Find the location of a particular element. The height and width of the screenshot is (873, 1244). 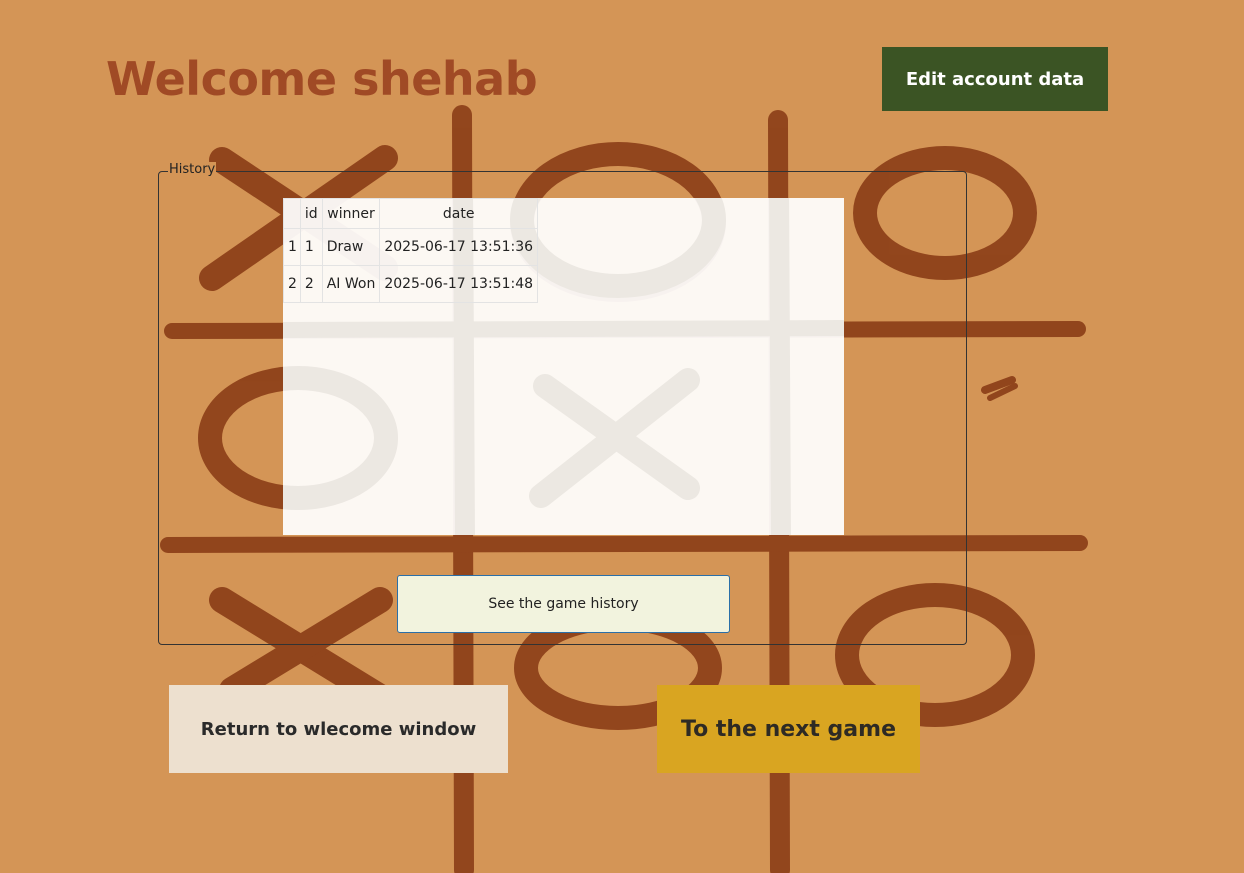

column-header-row-number is located at coordinates (292, 213).